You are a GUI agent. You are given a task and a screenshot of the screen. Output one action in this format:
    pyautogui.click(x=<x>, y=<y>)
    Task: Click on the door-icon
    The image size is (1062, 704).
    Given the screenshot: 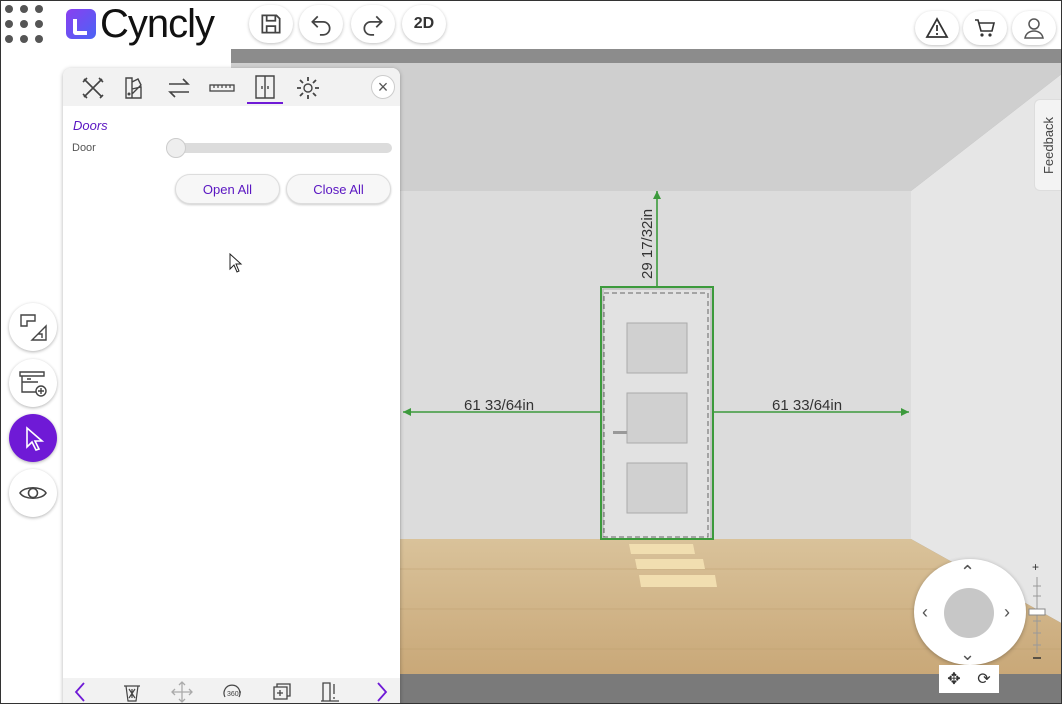 What is the action you would take?
    pyautogui.click(x=265, y=87)
    